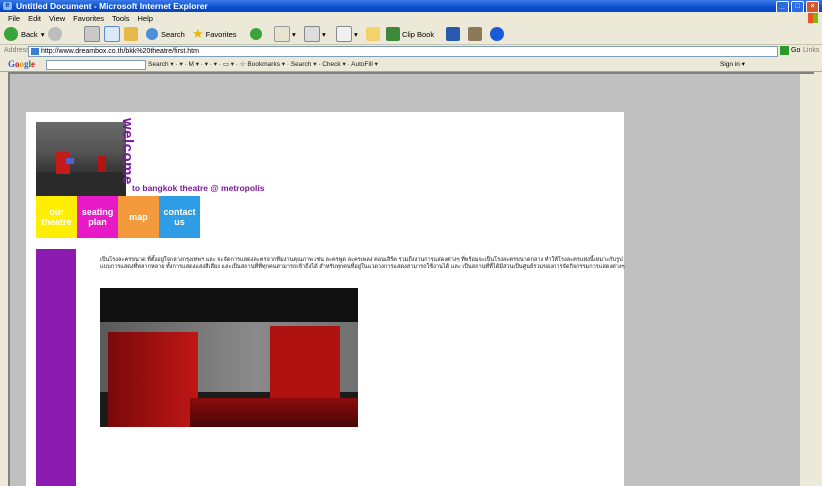 The width and height of the screenshot is (822, 486). I want to click on history-button, so click(256, 34).